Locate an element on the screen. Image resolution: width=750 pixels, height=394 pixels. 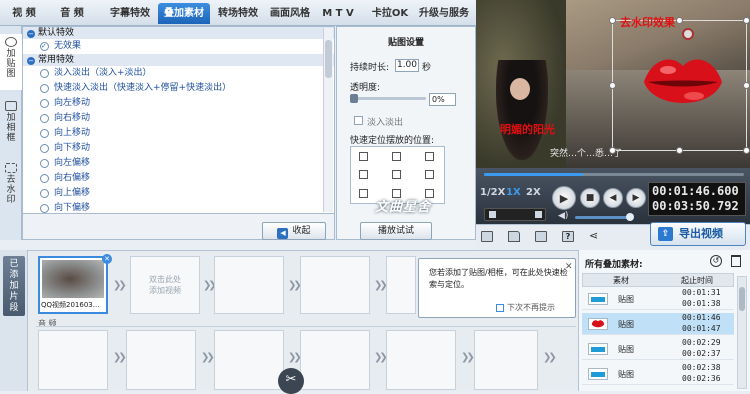
delete-icon is located at coordinates (736, 261).